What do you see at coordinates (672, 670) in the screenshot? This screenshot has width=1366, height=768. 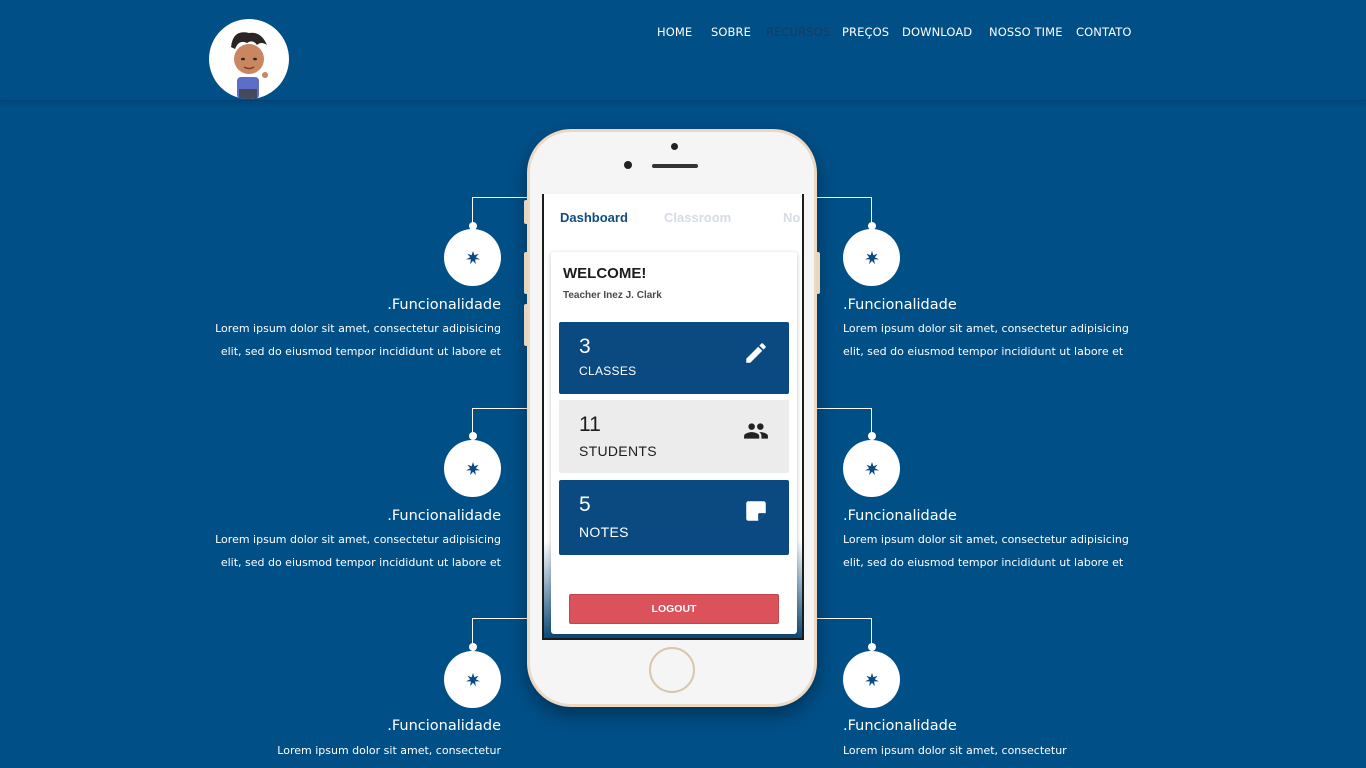 I see `phone-home-button` at bounding box center [672, 670].